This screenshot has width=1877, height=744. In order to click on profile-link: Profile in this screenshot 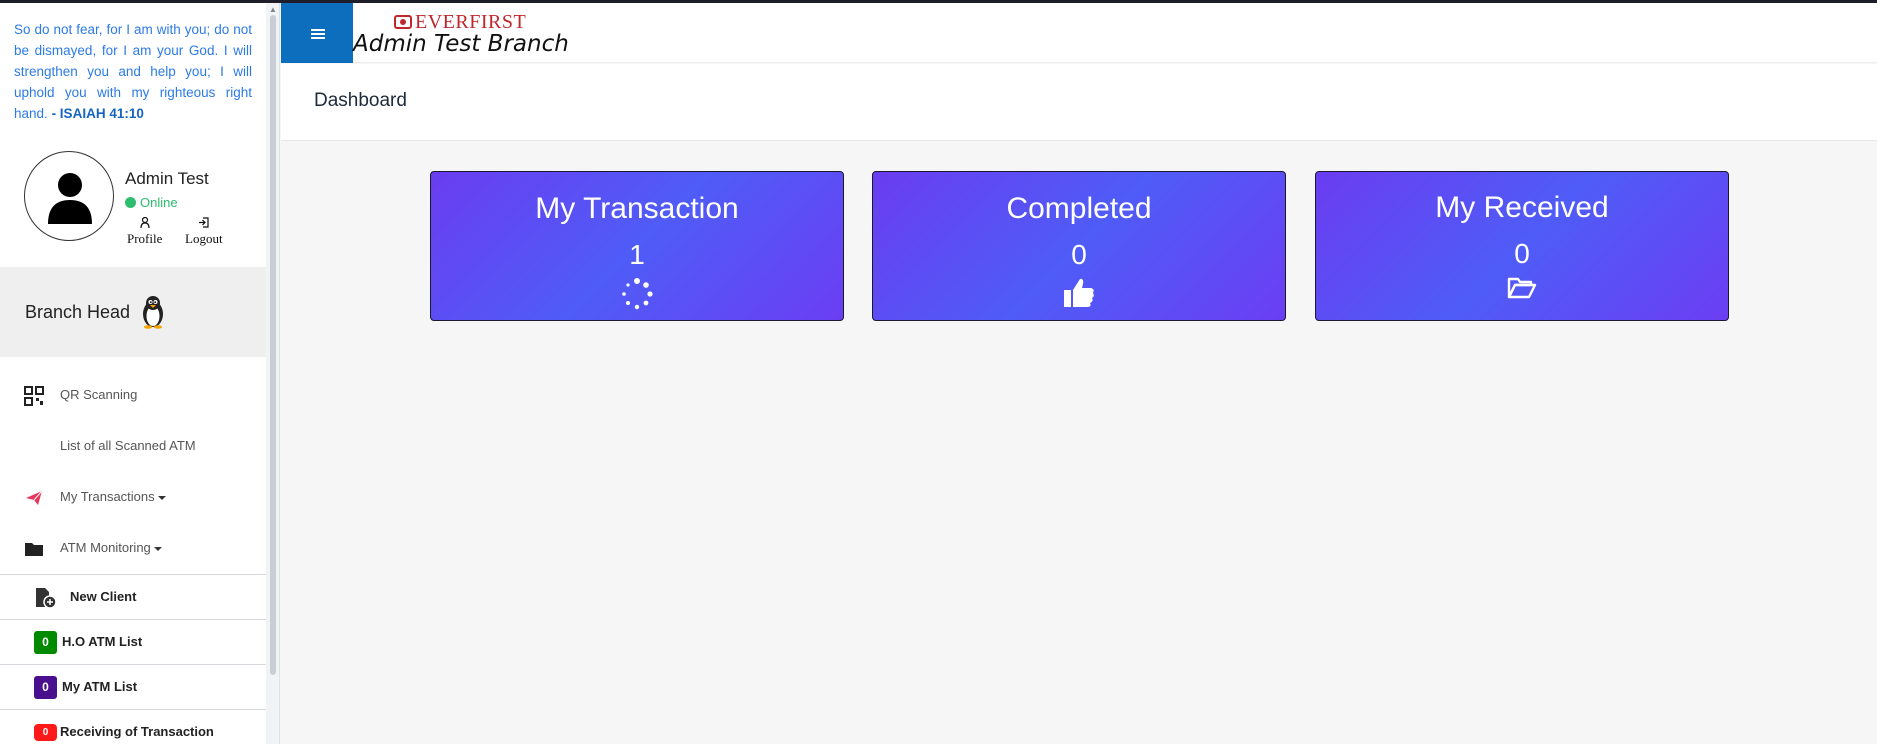, I will do `click(145, 231)`.